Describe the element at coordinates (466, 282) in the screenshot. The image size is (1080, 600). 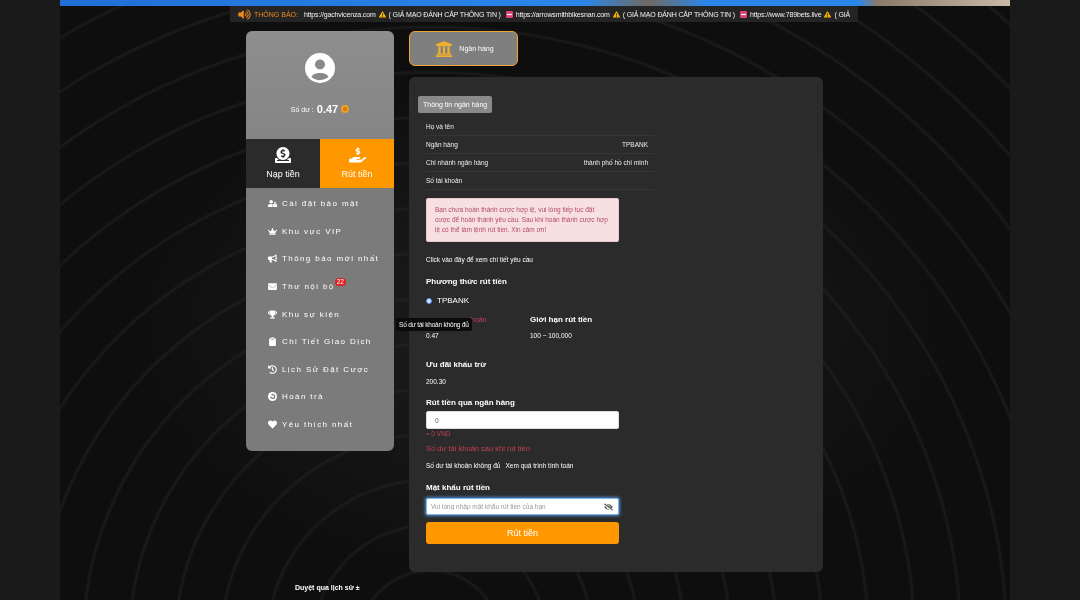
I see `section-title: Phương thức rút tiền` at that location.